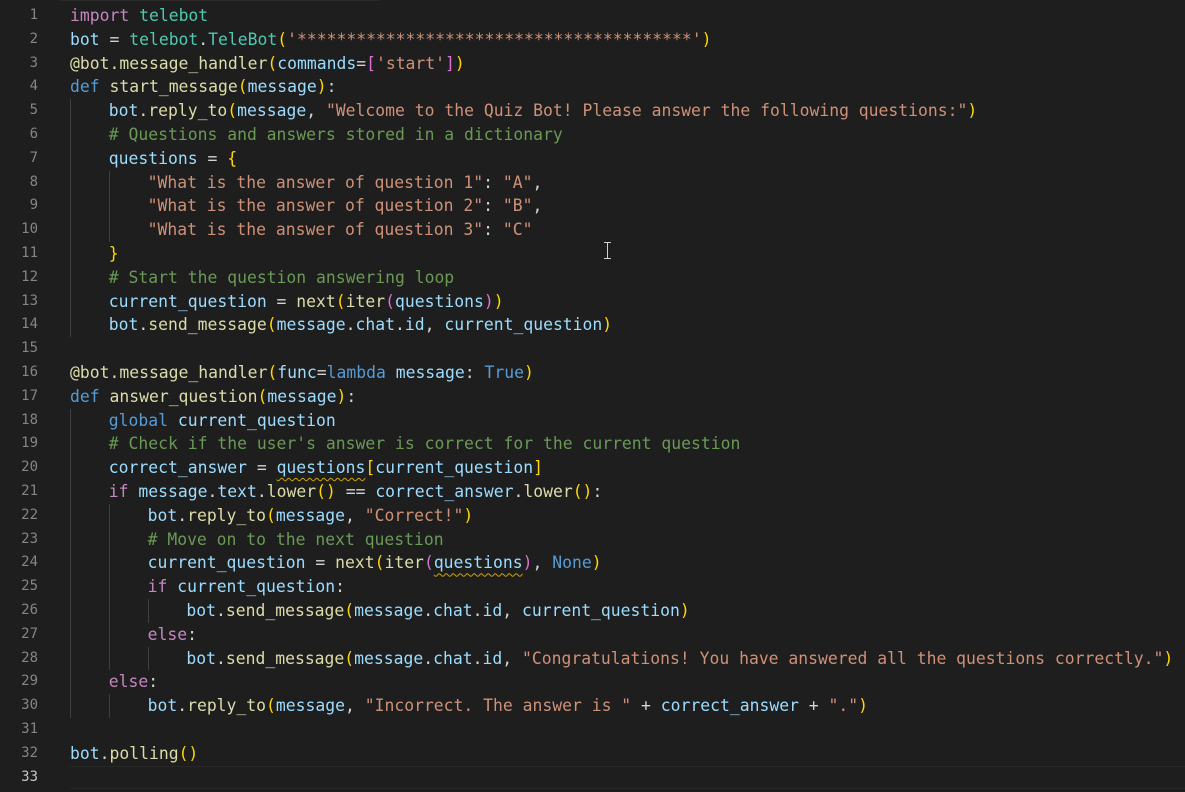 The width and height of the screenshot is (1185, 792). I want to click on code-line: 7 questions = {, so click(592, 158).